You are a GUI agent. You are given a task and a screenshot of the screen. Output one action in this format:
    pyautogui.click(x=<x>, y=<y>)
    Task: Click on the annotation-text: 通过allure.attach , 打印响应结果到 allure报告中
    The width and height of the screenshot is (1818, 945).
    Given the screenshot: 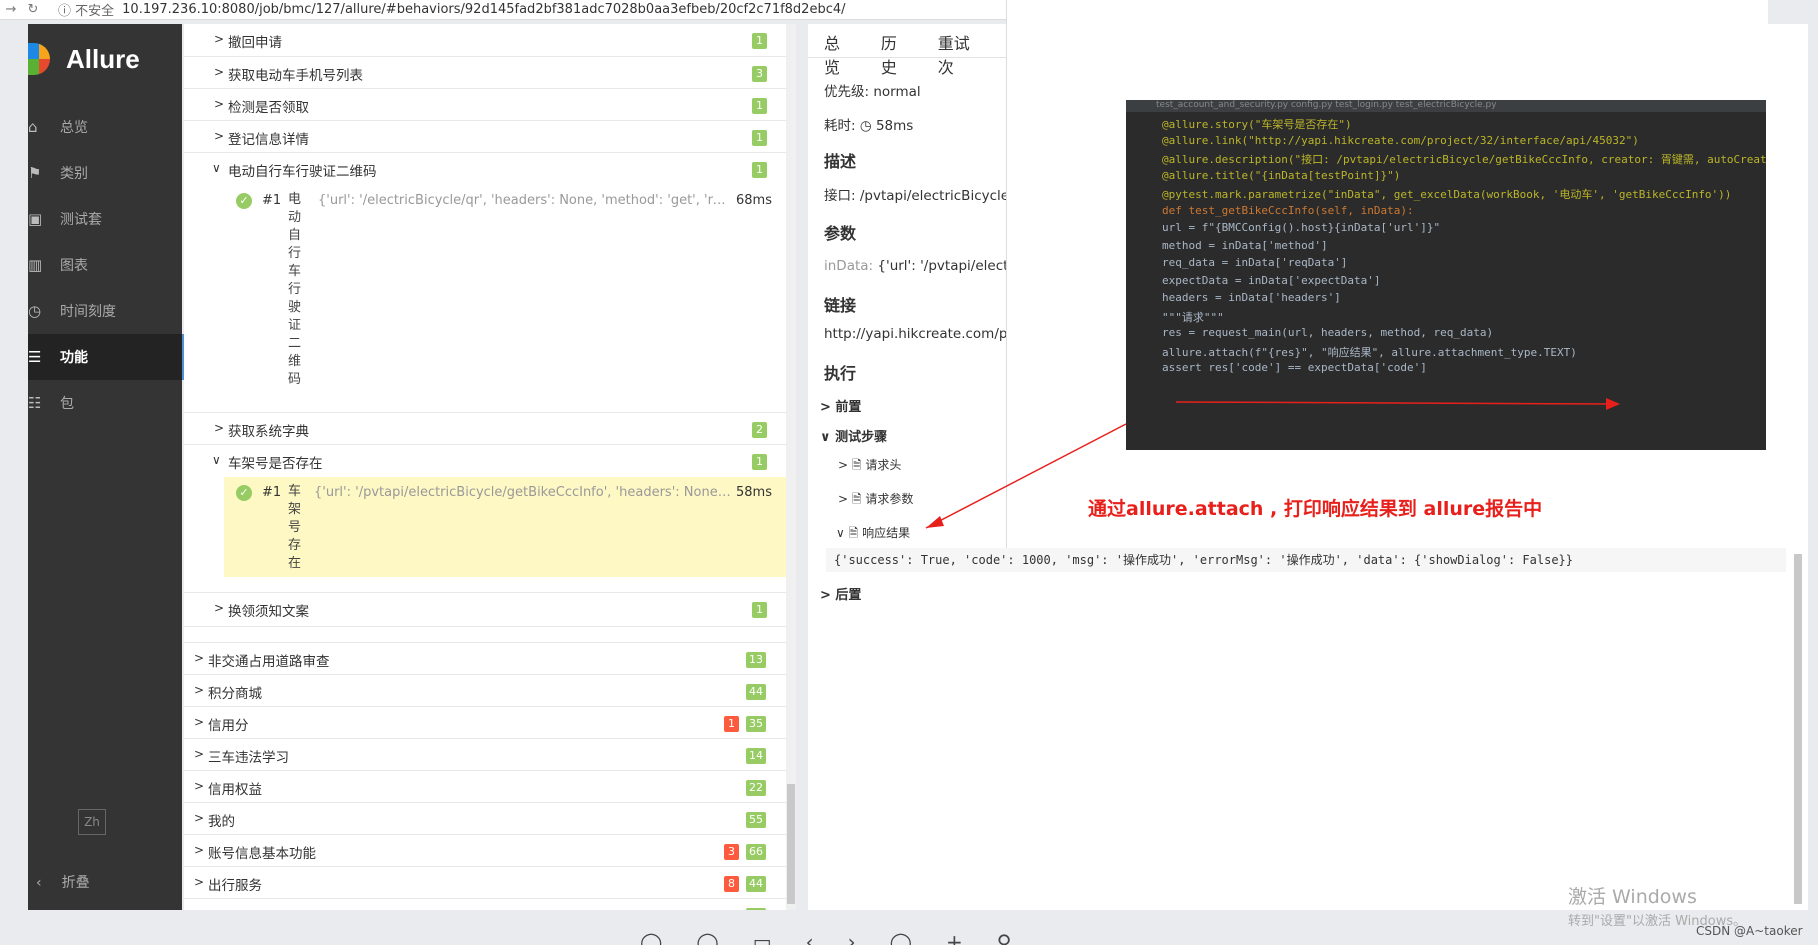 What is the action you would take?
    pyautogui.click(x=1315, y=509)
    